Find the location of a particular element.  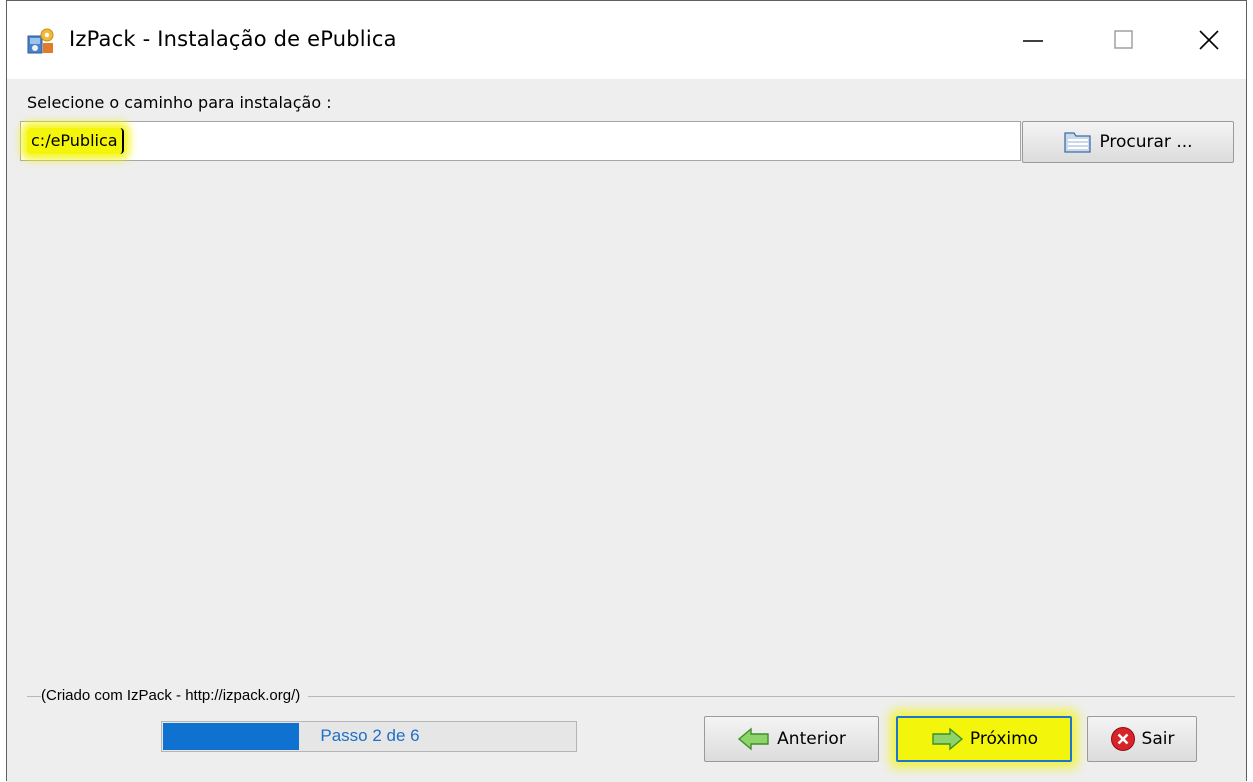

arrow-left-icon is located at coordinates (754, 739).